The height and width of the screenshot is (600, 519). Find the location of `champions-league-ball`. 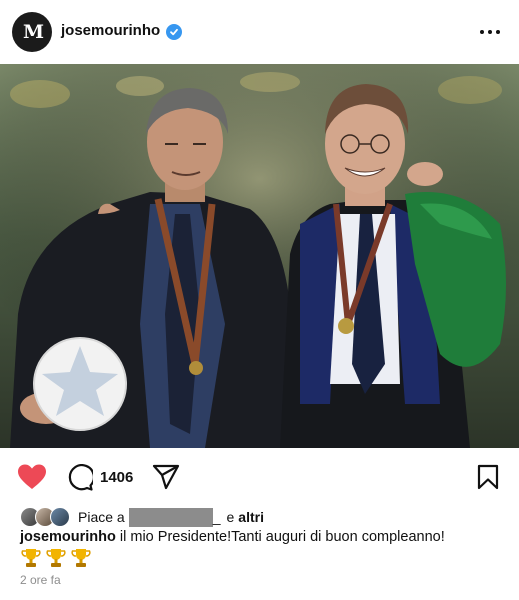

champions-league-ball is located at coordinates (80, 384).